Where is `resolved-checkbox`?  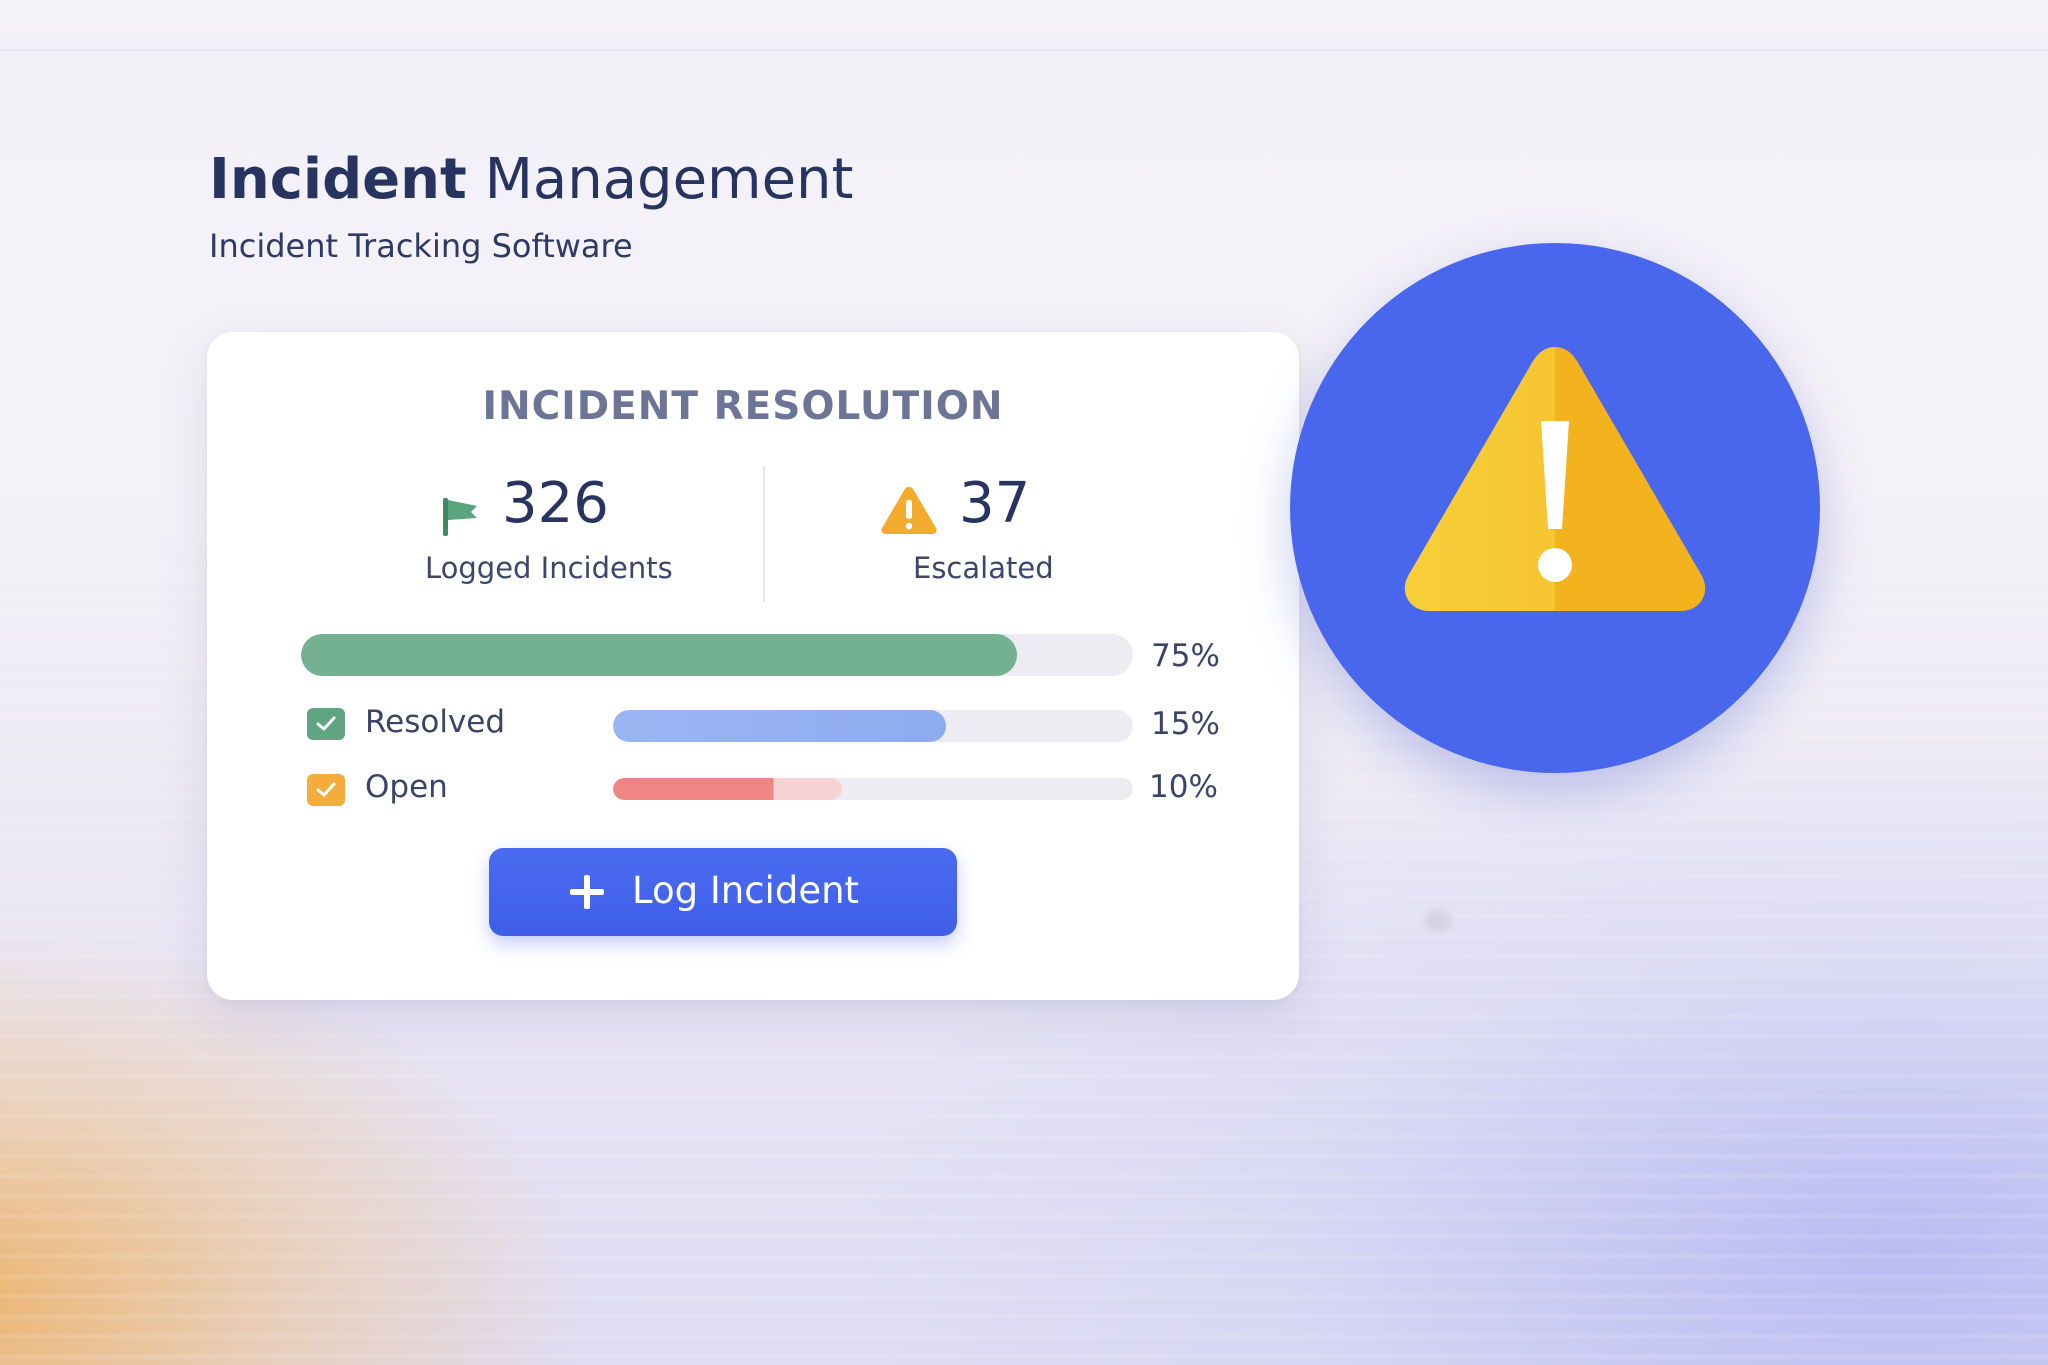
resolved-checkbox is located at coordinates (326, 724).